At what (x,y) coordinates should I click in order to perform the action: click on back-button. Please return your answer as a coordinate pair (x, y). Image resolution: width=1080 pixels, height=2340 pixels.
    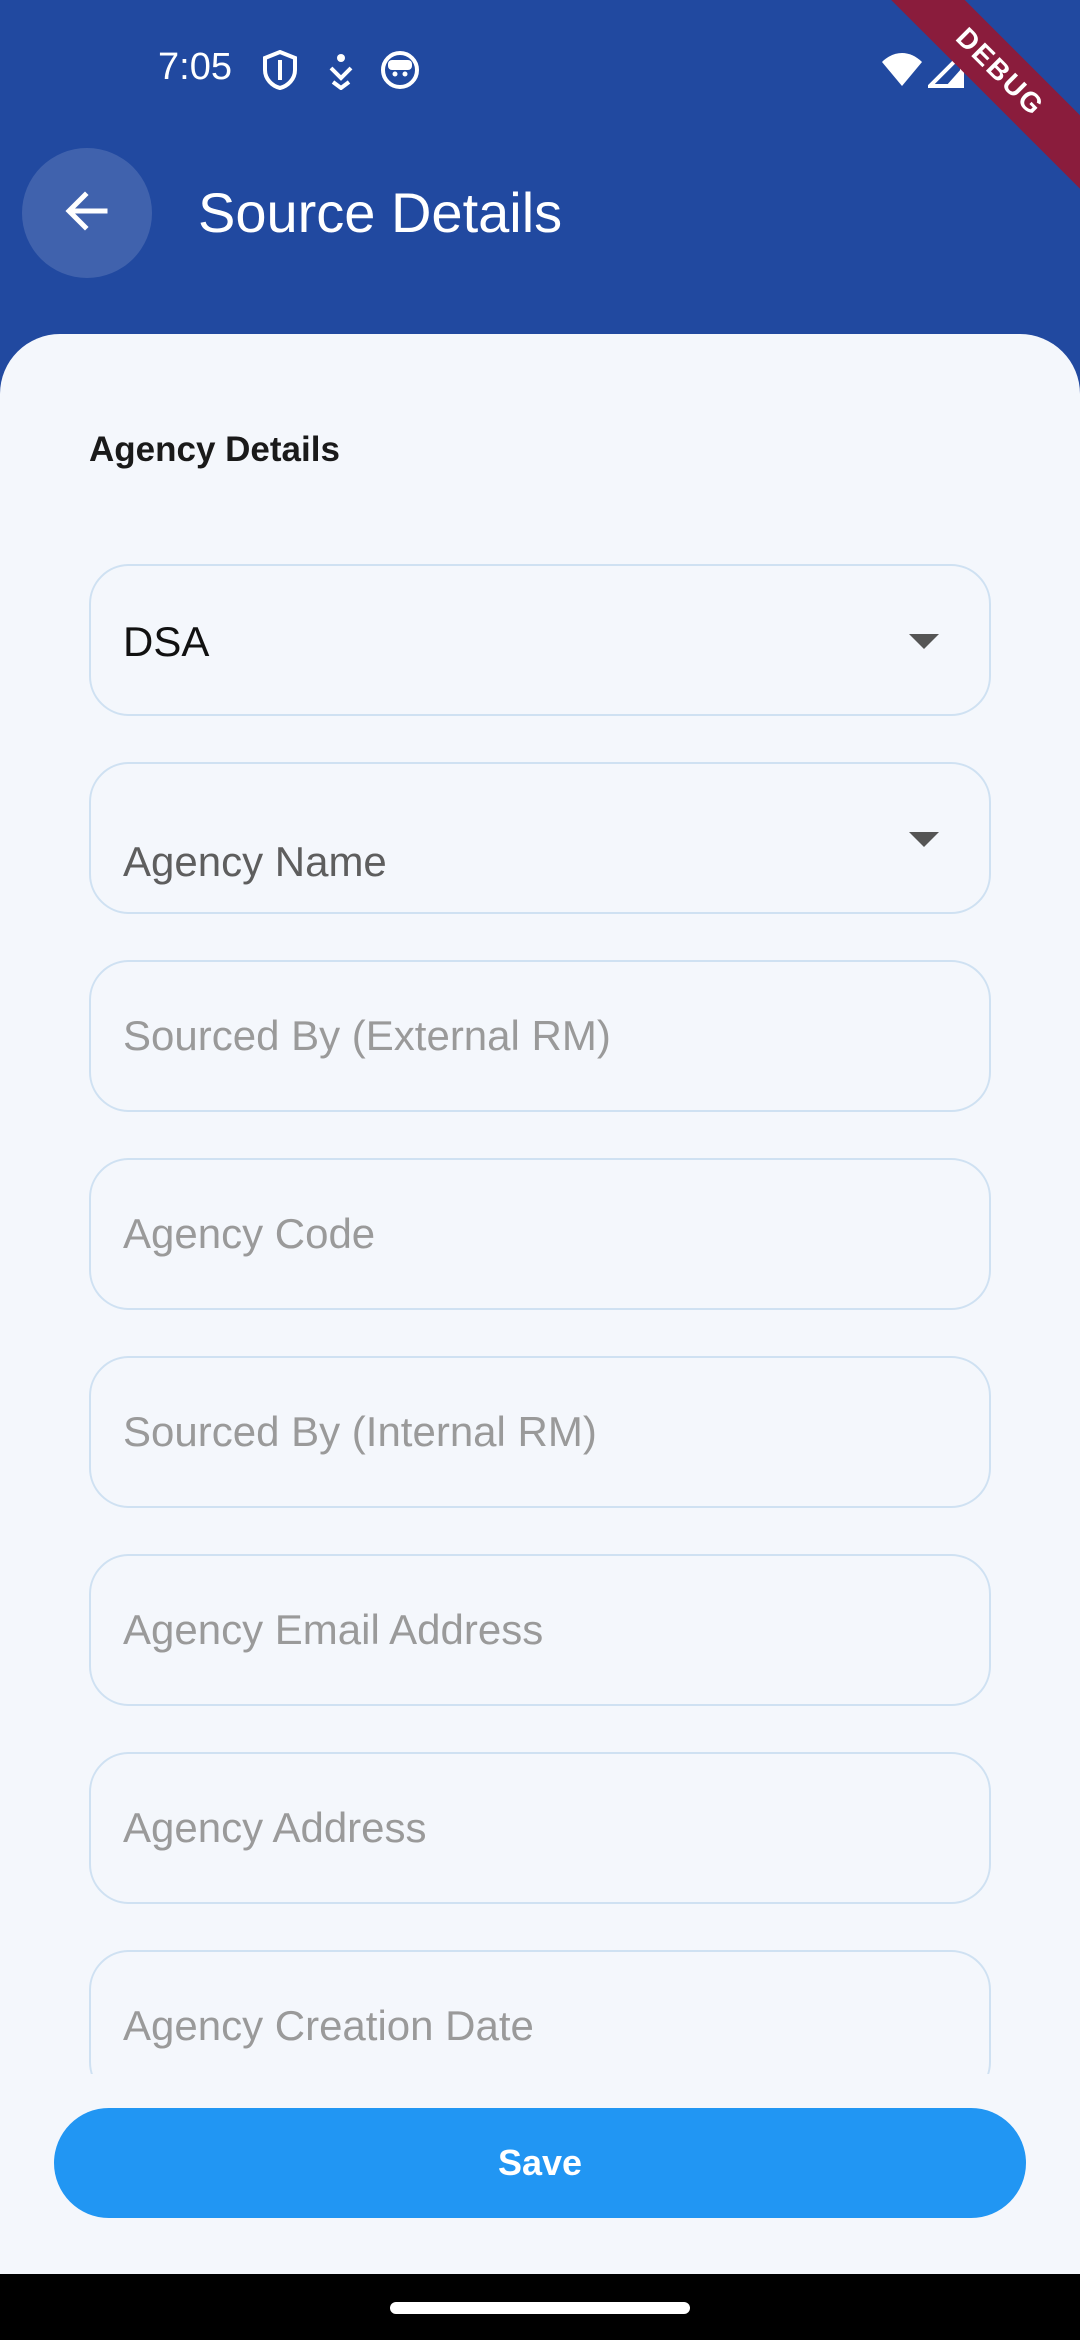
    Looking at the image, I should click on (87, 213).